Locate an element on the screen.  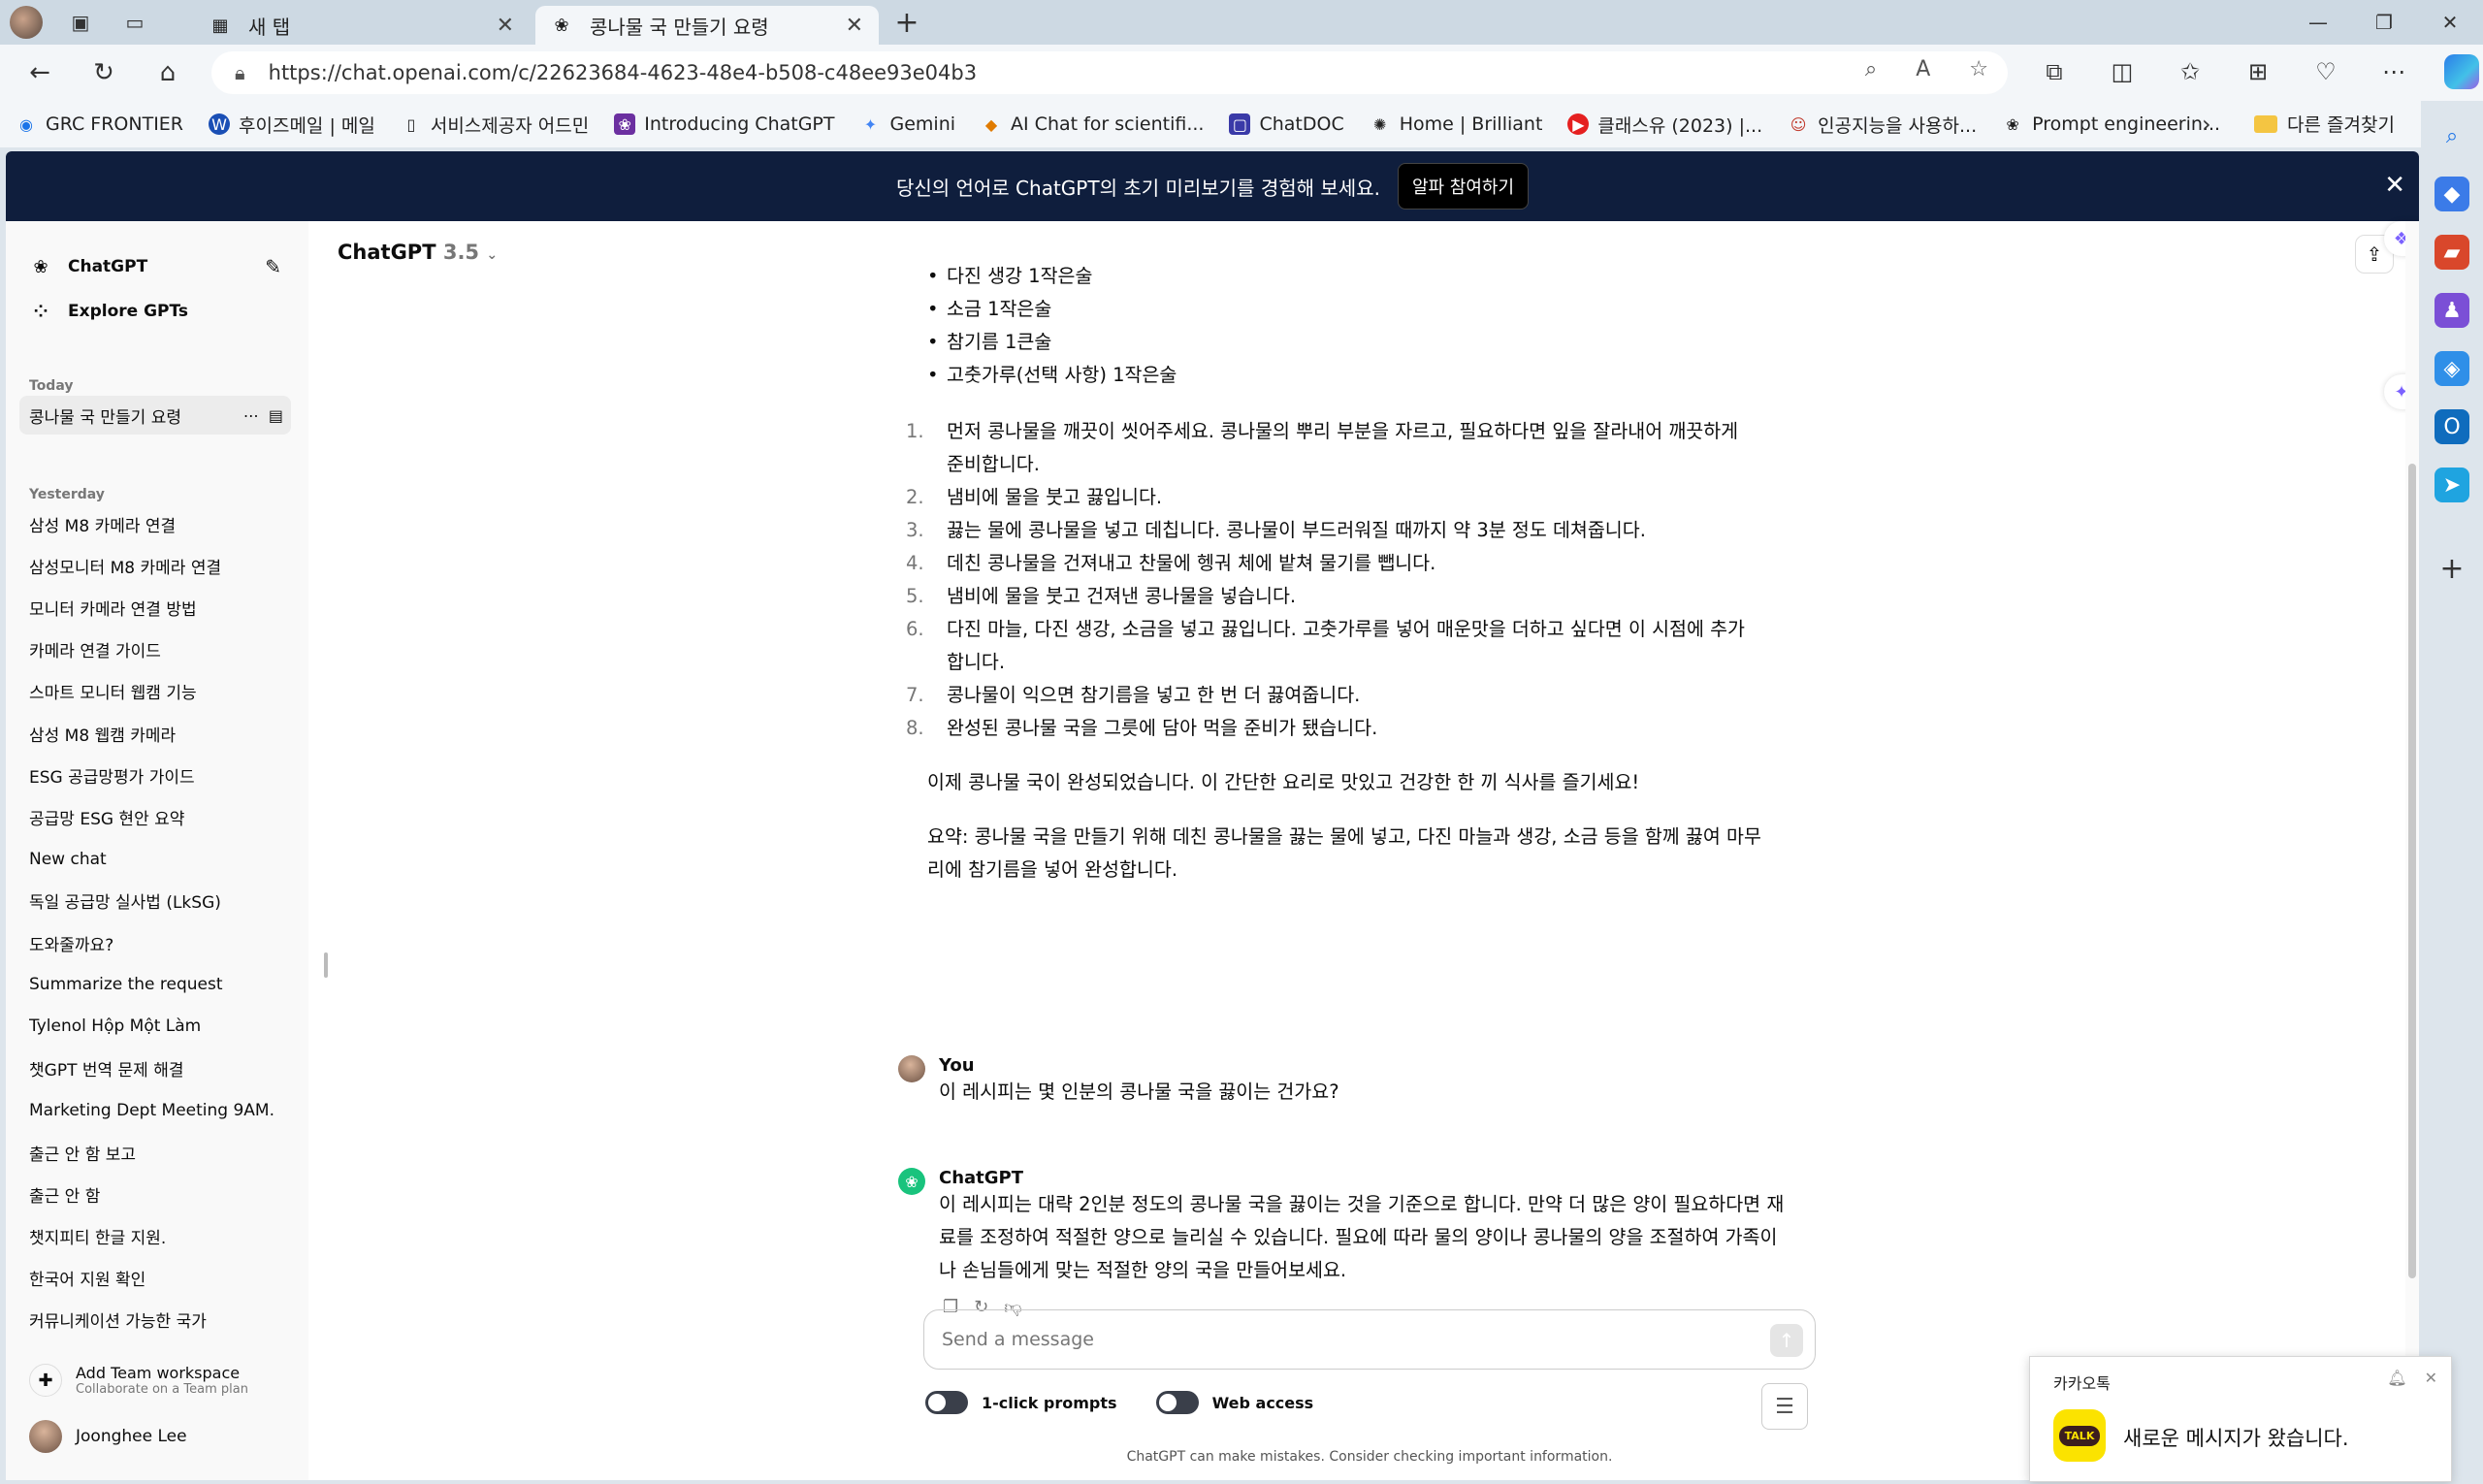
favorite-star-icon: ☆ is located at coordinates (1979, 69).